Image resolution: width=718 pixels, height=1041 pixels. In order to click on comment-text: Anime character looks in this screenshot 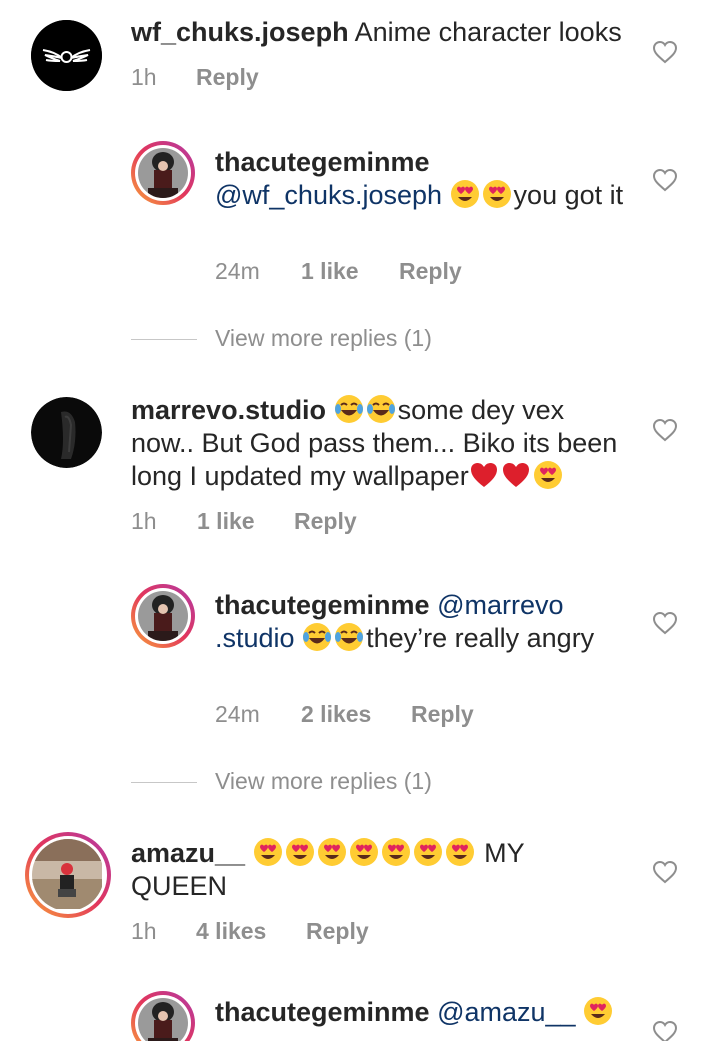, I will do `click(488, 32)`.